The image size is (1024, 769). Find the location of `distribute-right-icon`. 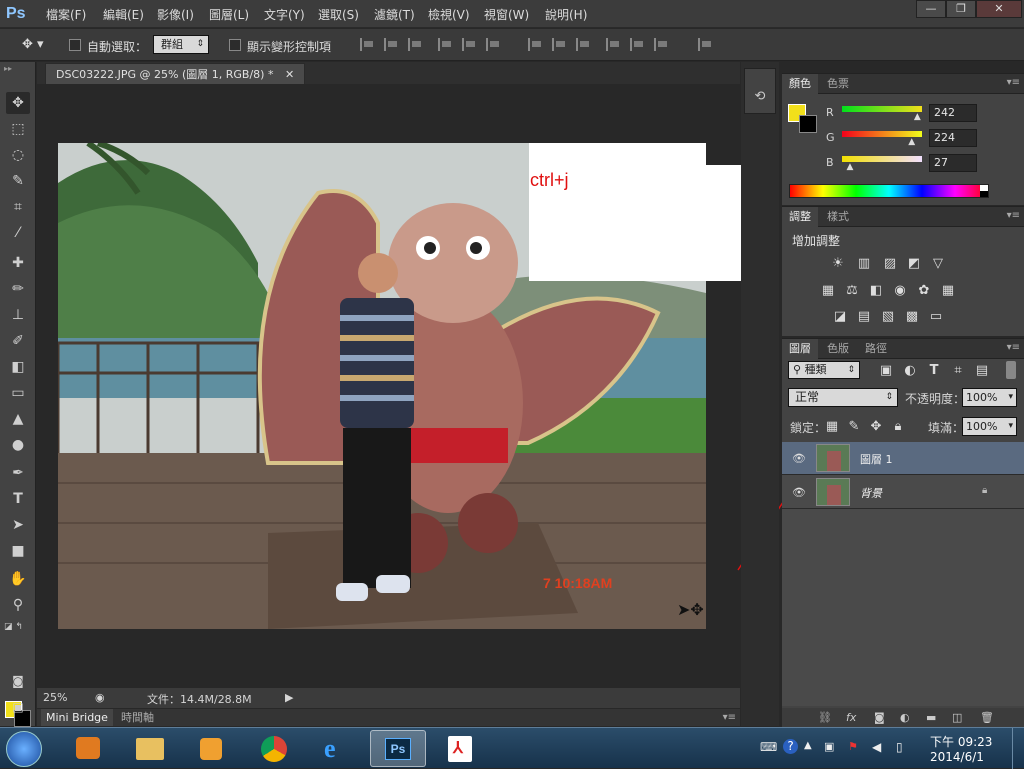

distribute-right-icon is located at coordinates (661, 44).